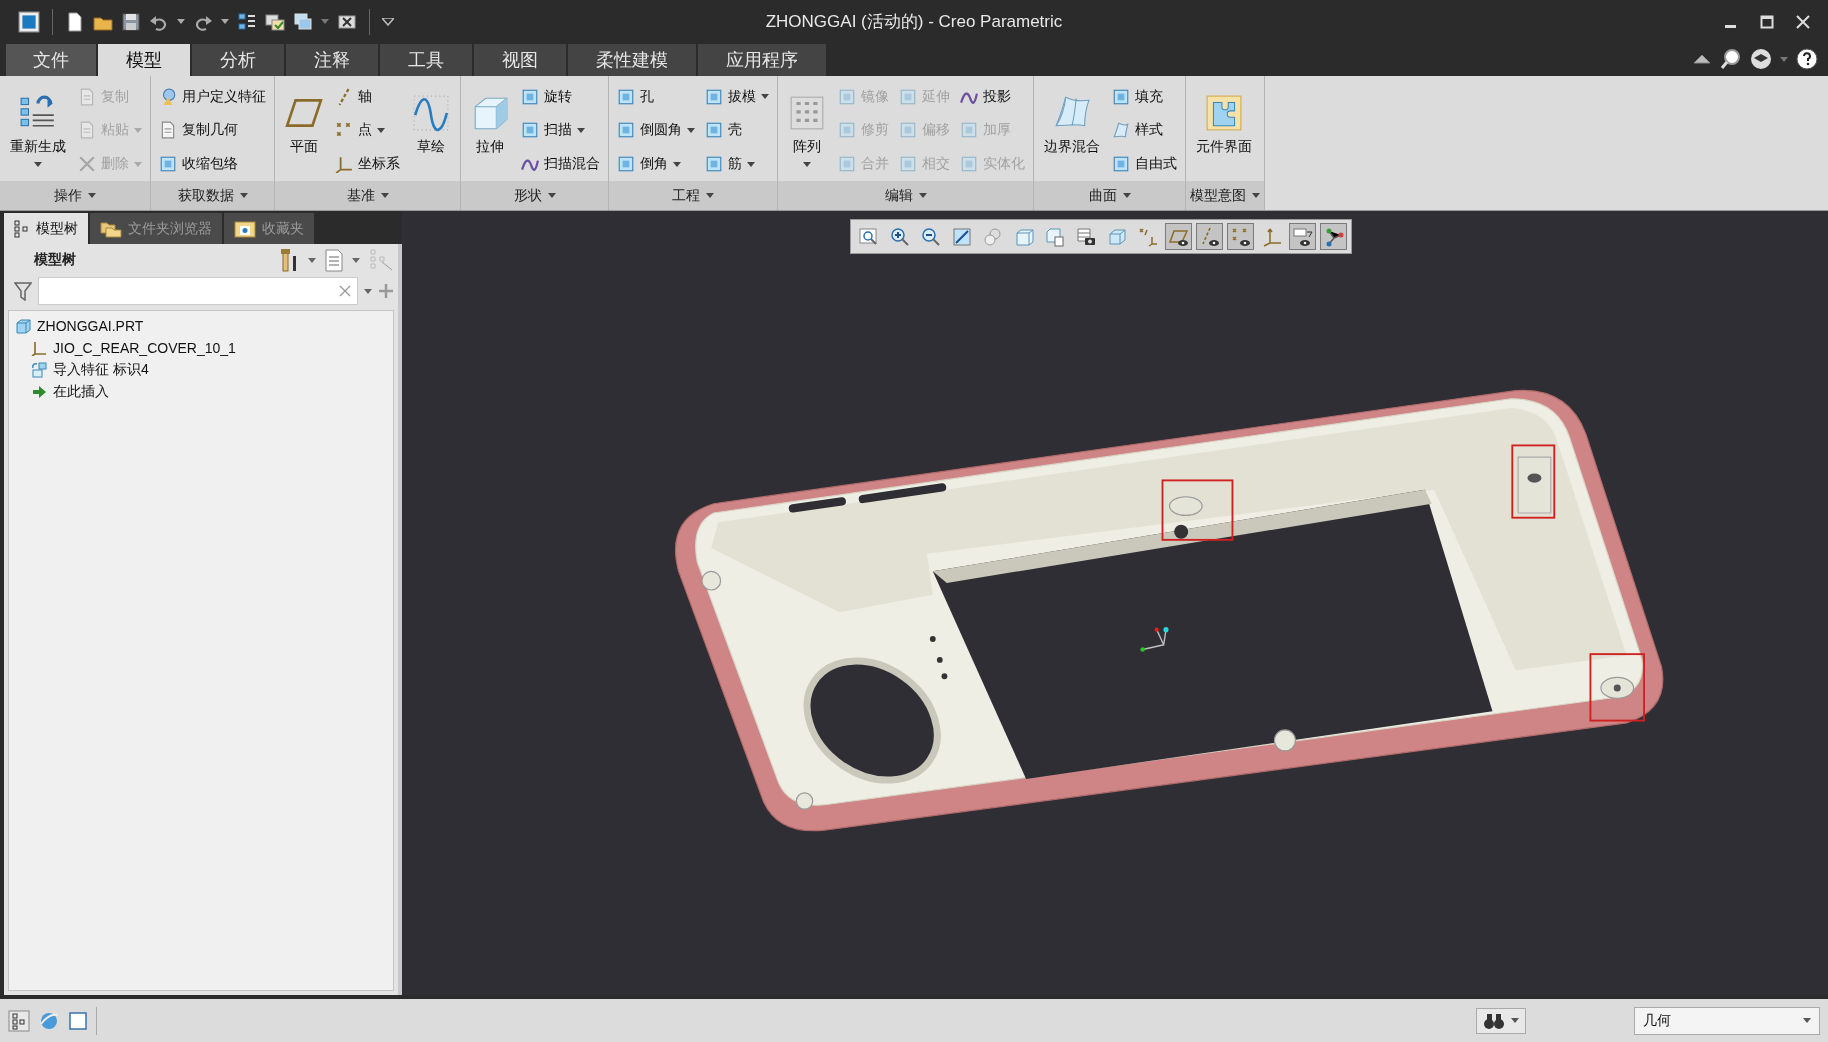 This screenshot has height=1042, width=1828. What do you see at coordinates (345, 291) in the screenshot?
I see `clear-icon` at bounding box center [345, 291].